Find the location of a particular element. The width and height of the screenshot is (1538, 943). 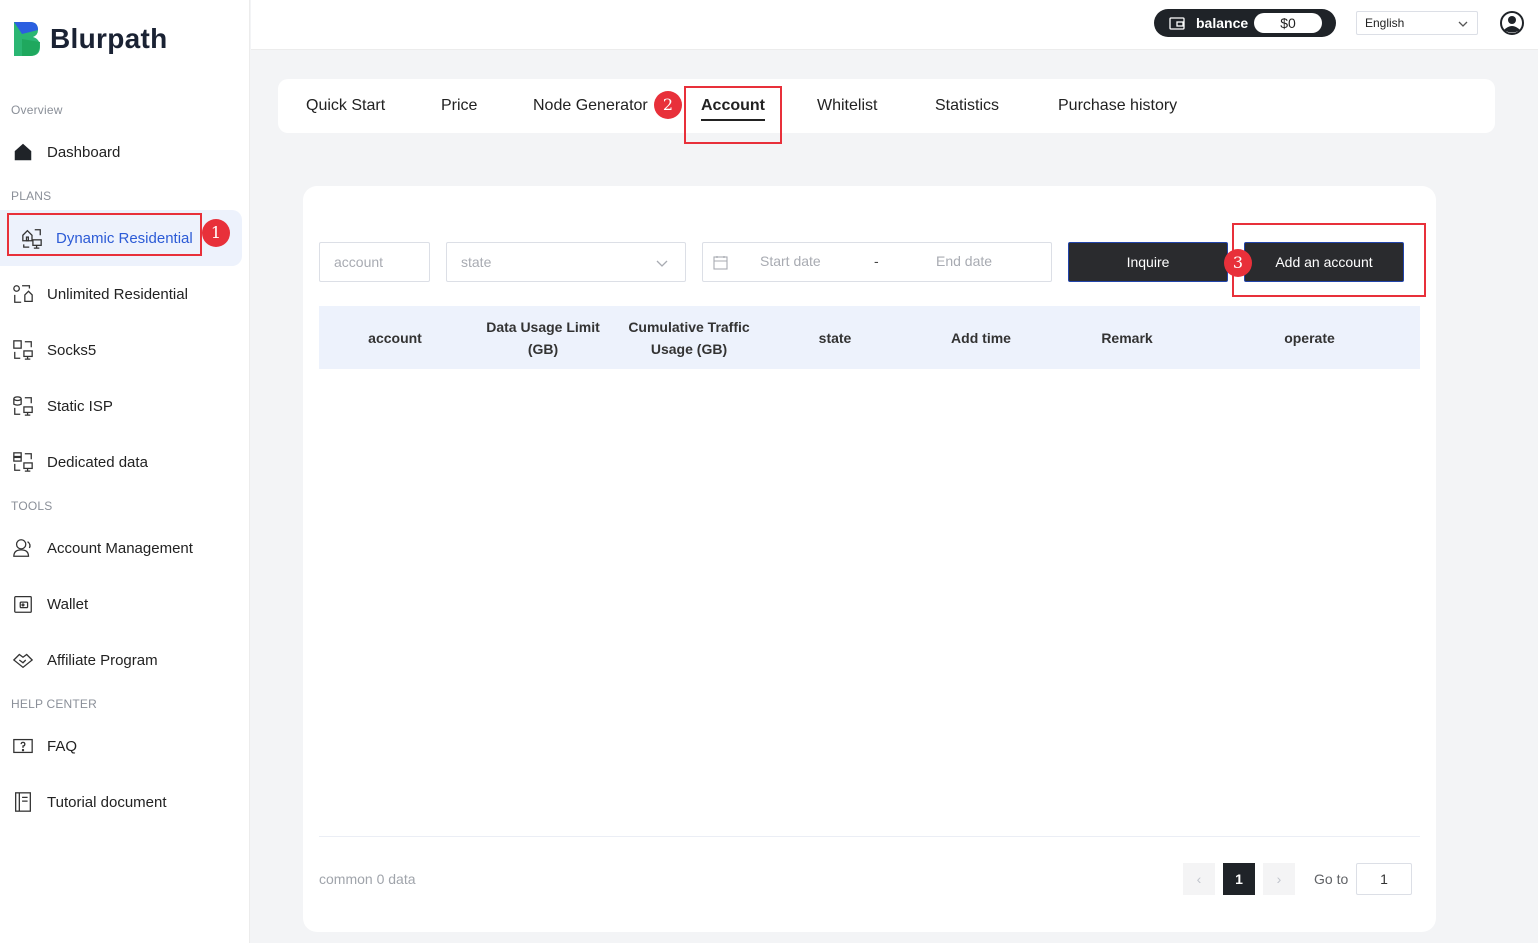

section-plans: PLANS is located at coordinates (31, 196).